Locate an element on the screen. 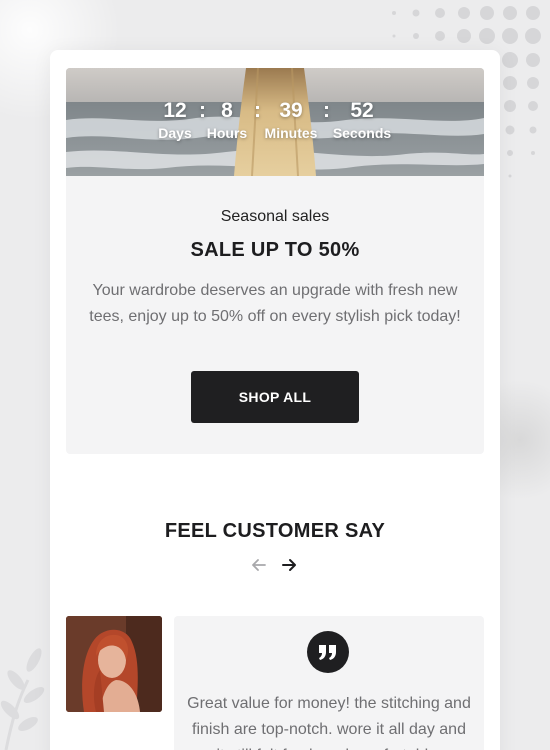  customer-photo is located at coordinates (114, 664).